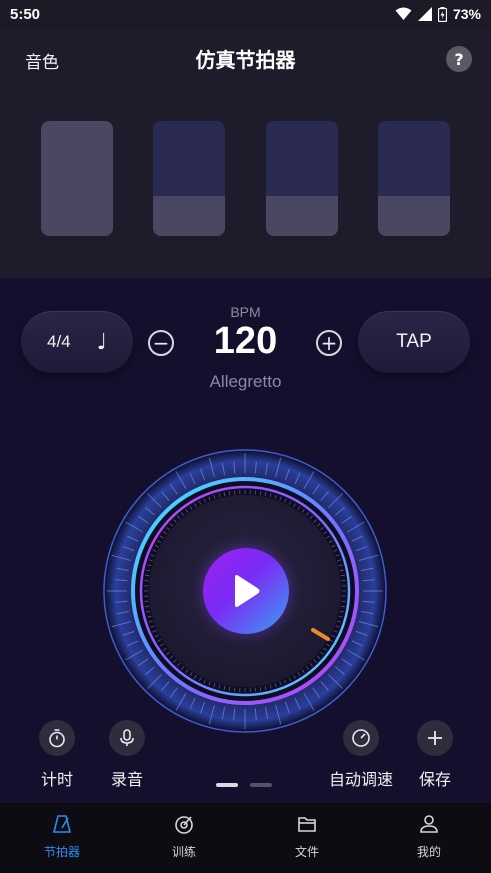  Describe the element at coordinates (307, 836) in the screenshot. I see `nav-item-files: 文件` at that location.